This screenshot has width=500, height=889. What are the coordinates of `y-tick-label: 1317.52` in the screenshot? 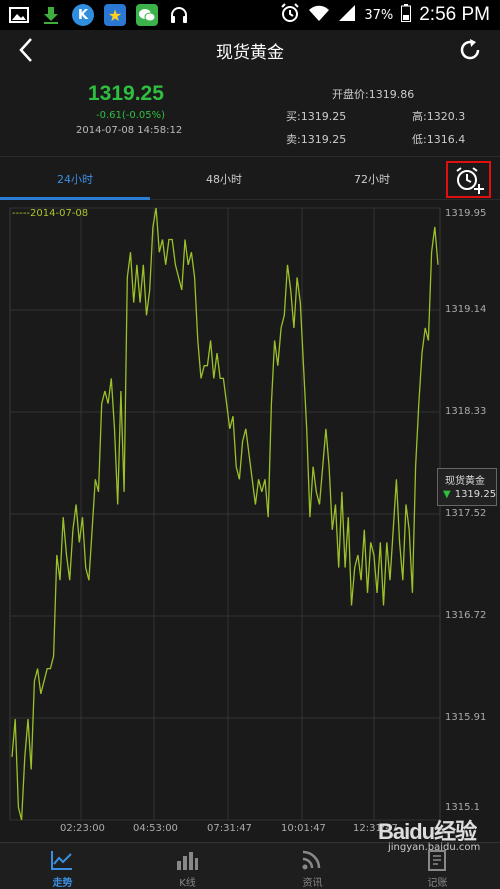 It's located at (466, 513).